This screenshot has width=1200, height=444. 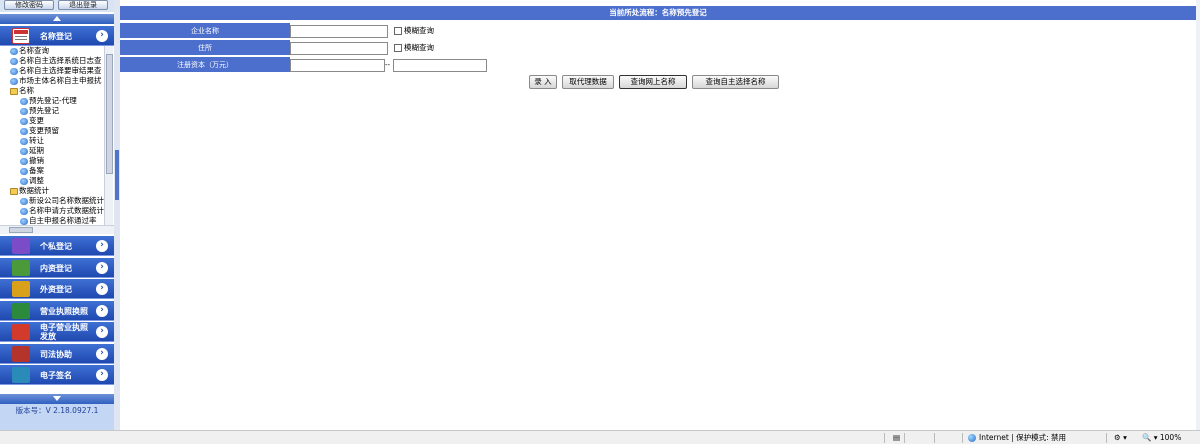 I want to click on zone-text: Internet | 保护模式: 禁用, so click(x=1022, y=437).